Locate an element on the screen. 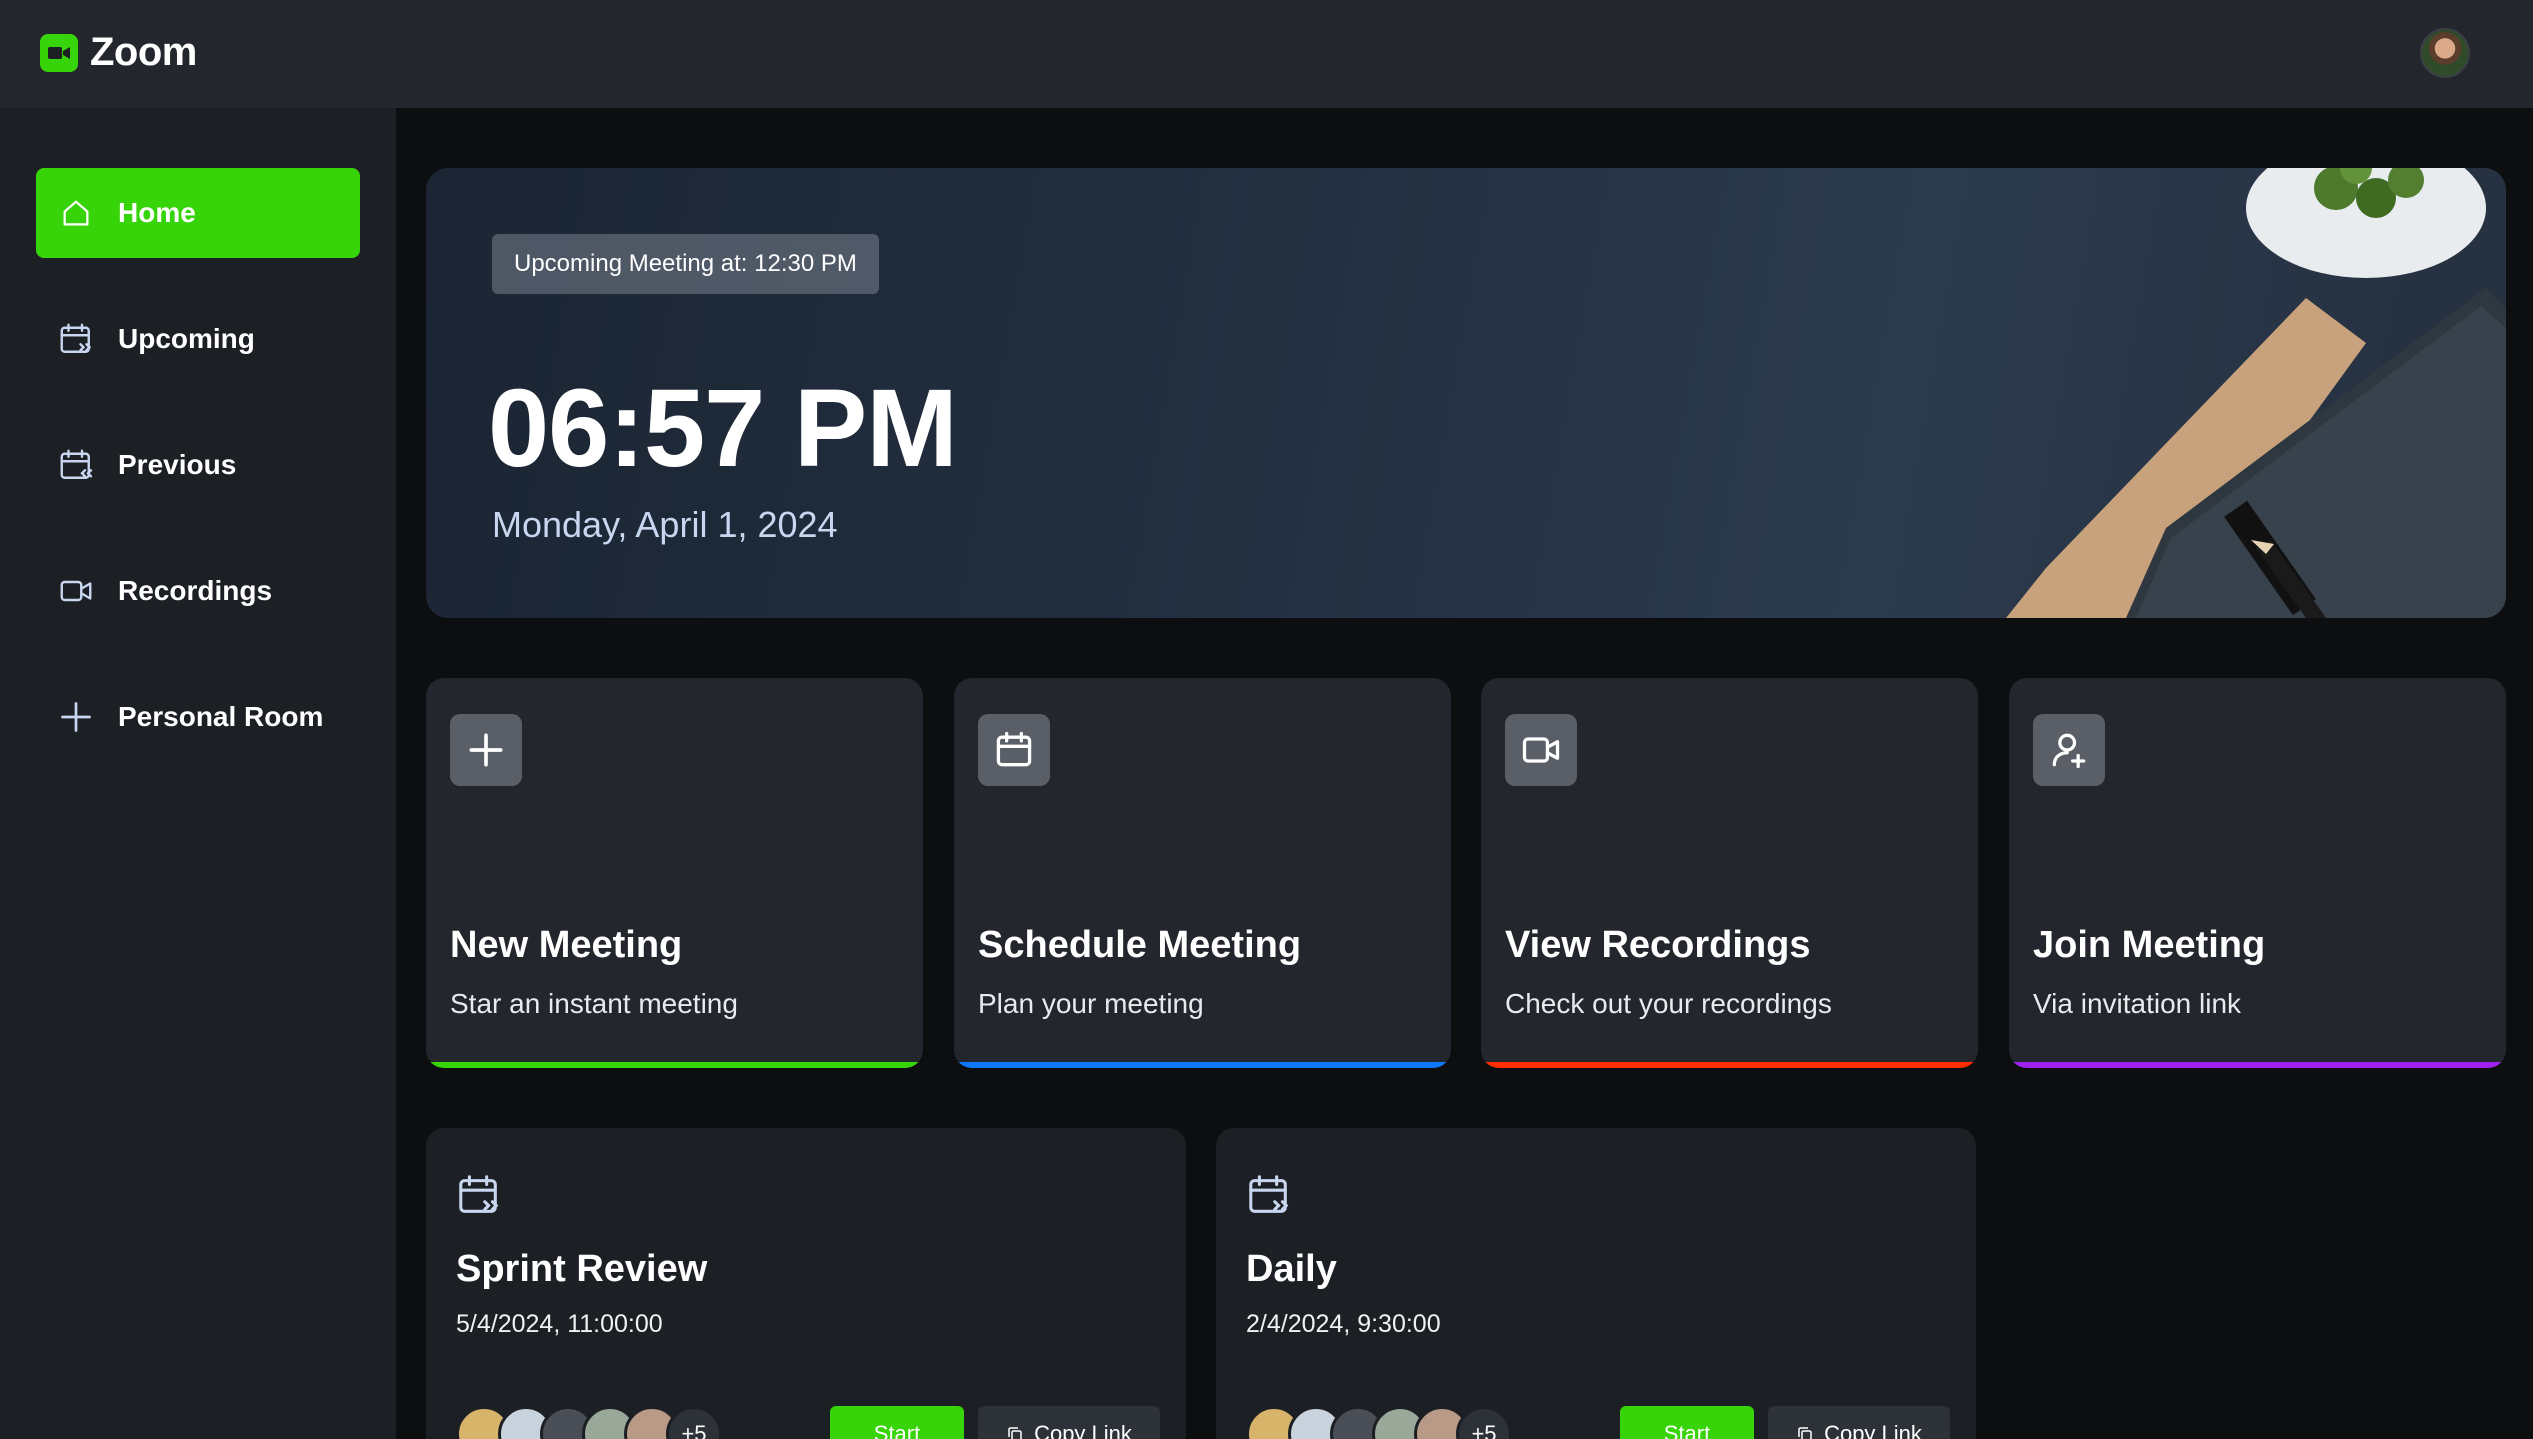 The image size is (2533, 1439). current-date: Monday, April 1, 2024 is located at coordinates (665, 524).